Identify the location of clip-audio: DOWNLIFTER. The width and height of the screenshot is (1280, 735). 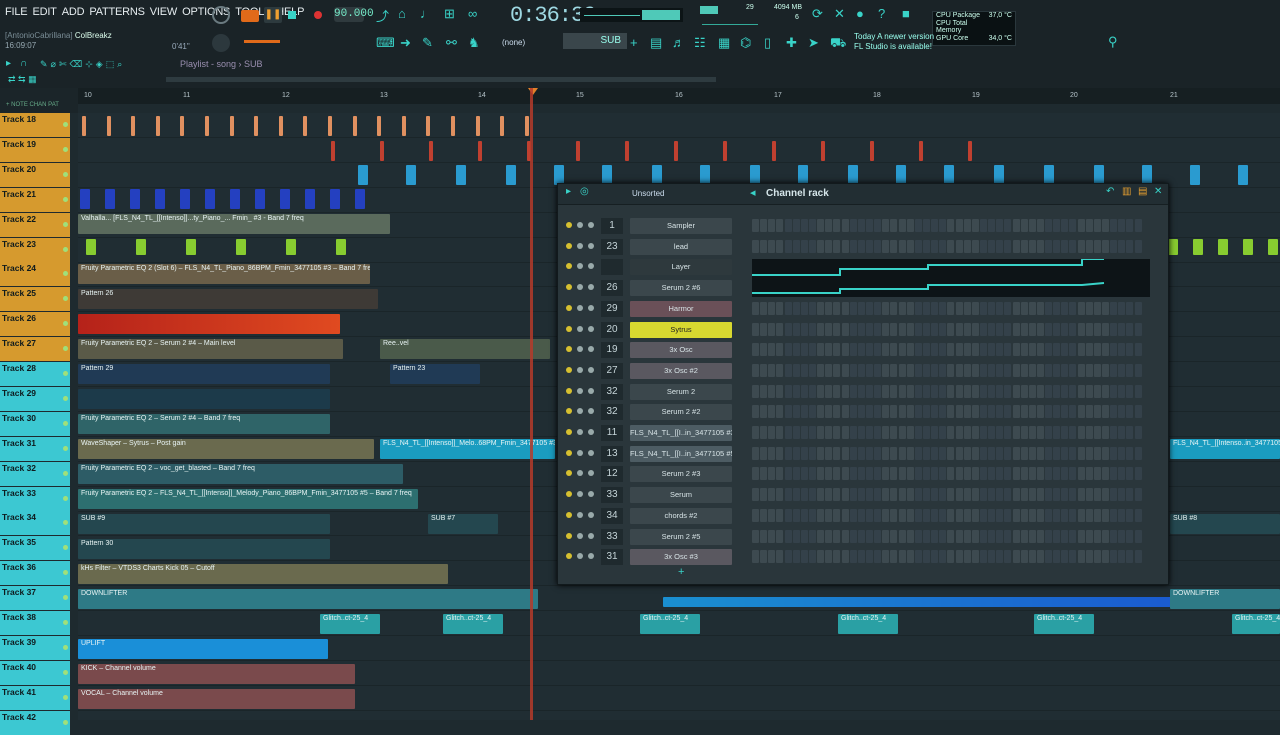
(1225, 599).